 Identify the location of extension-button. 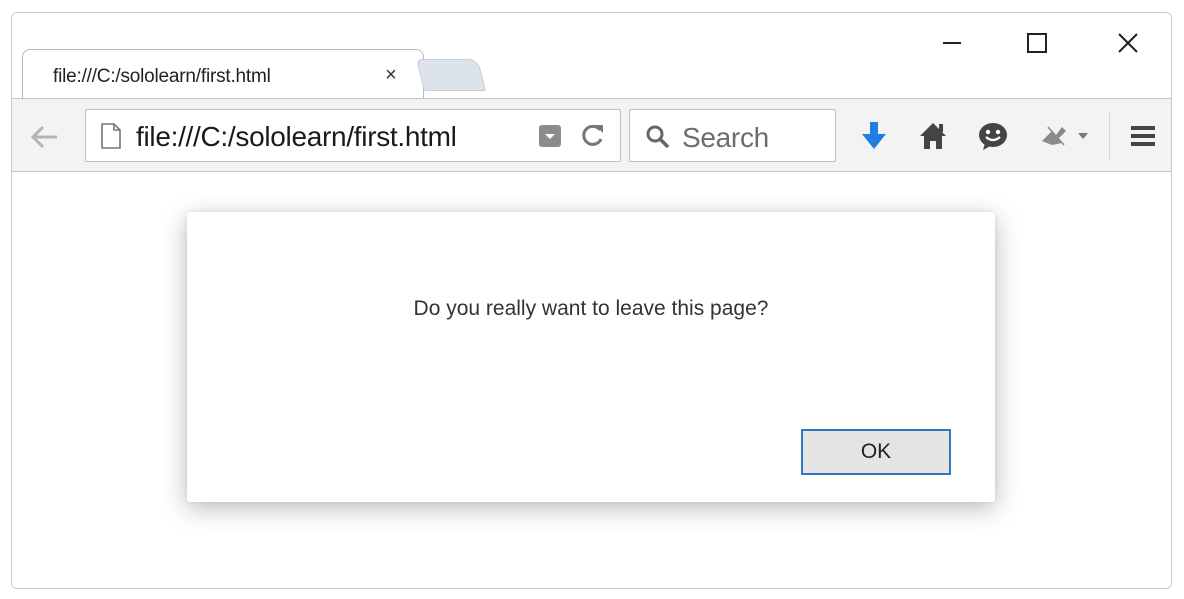
(1066, 136).